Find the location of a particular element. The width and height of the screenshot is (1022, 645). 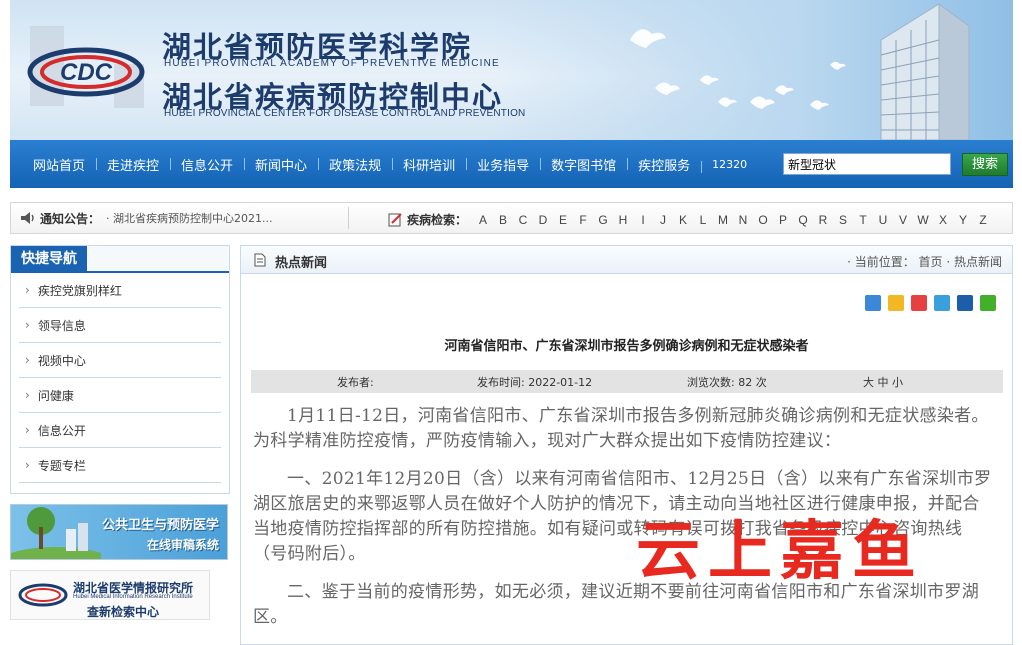

notice-divider is located at coordinates (348, 218).